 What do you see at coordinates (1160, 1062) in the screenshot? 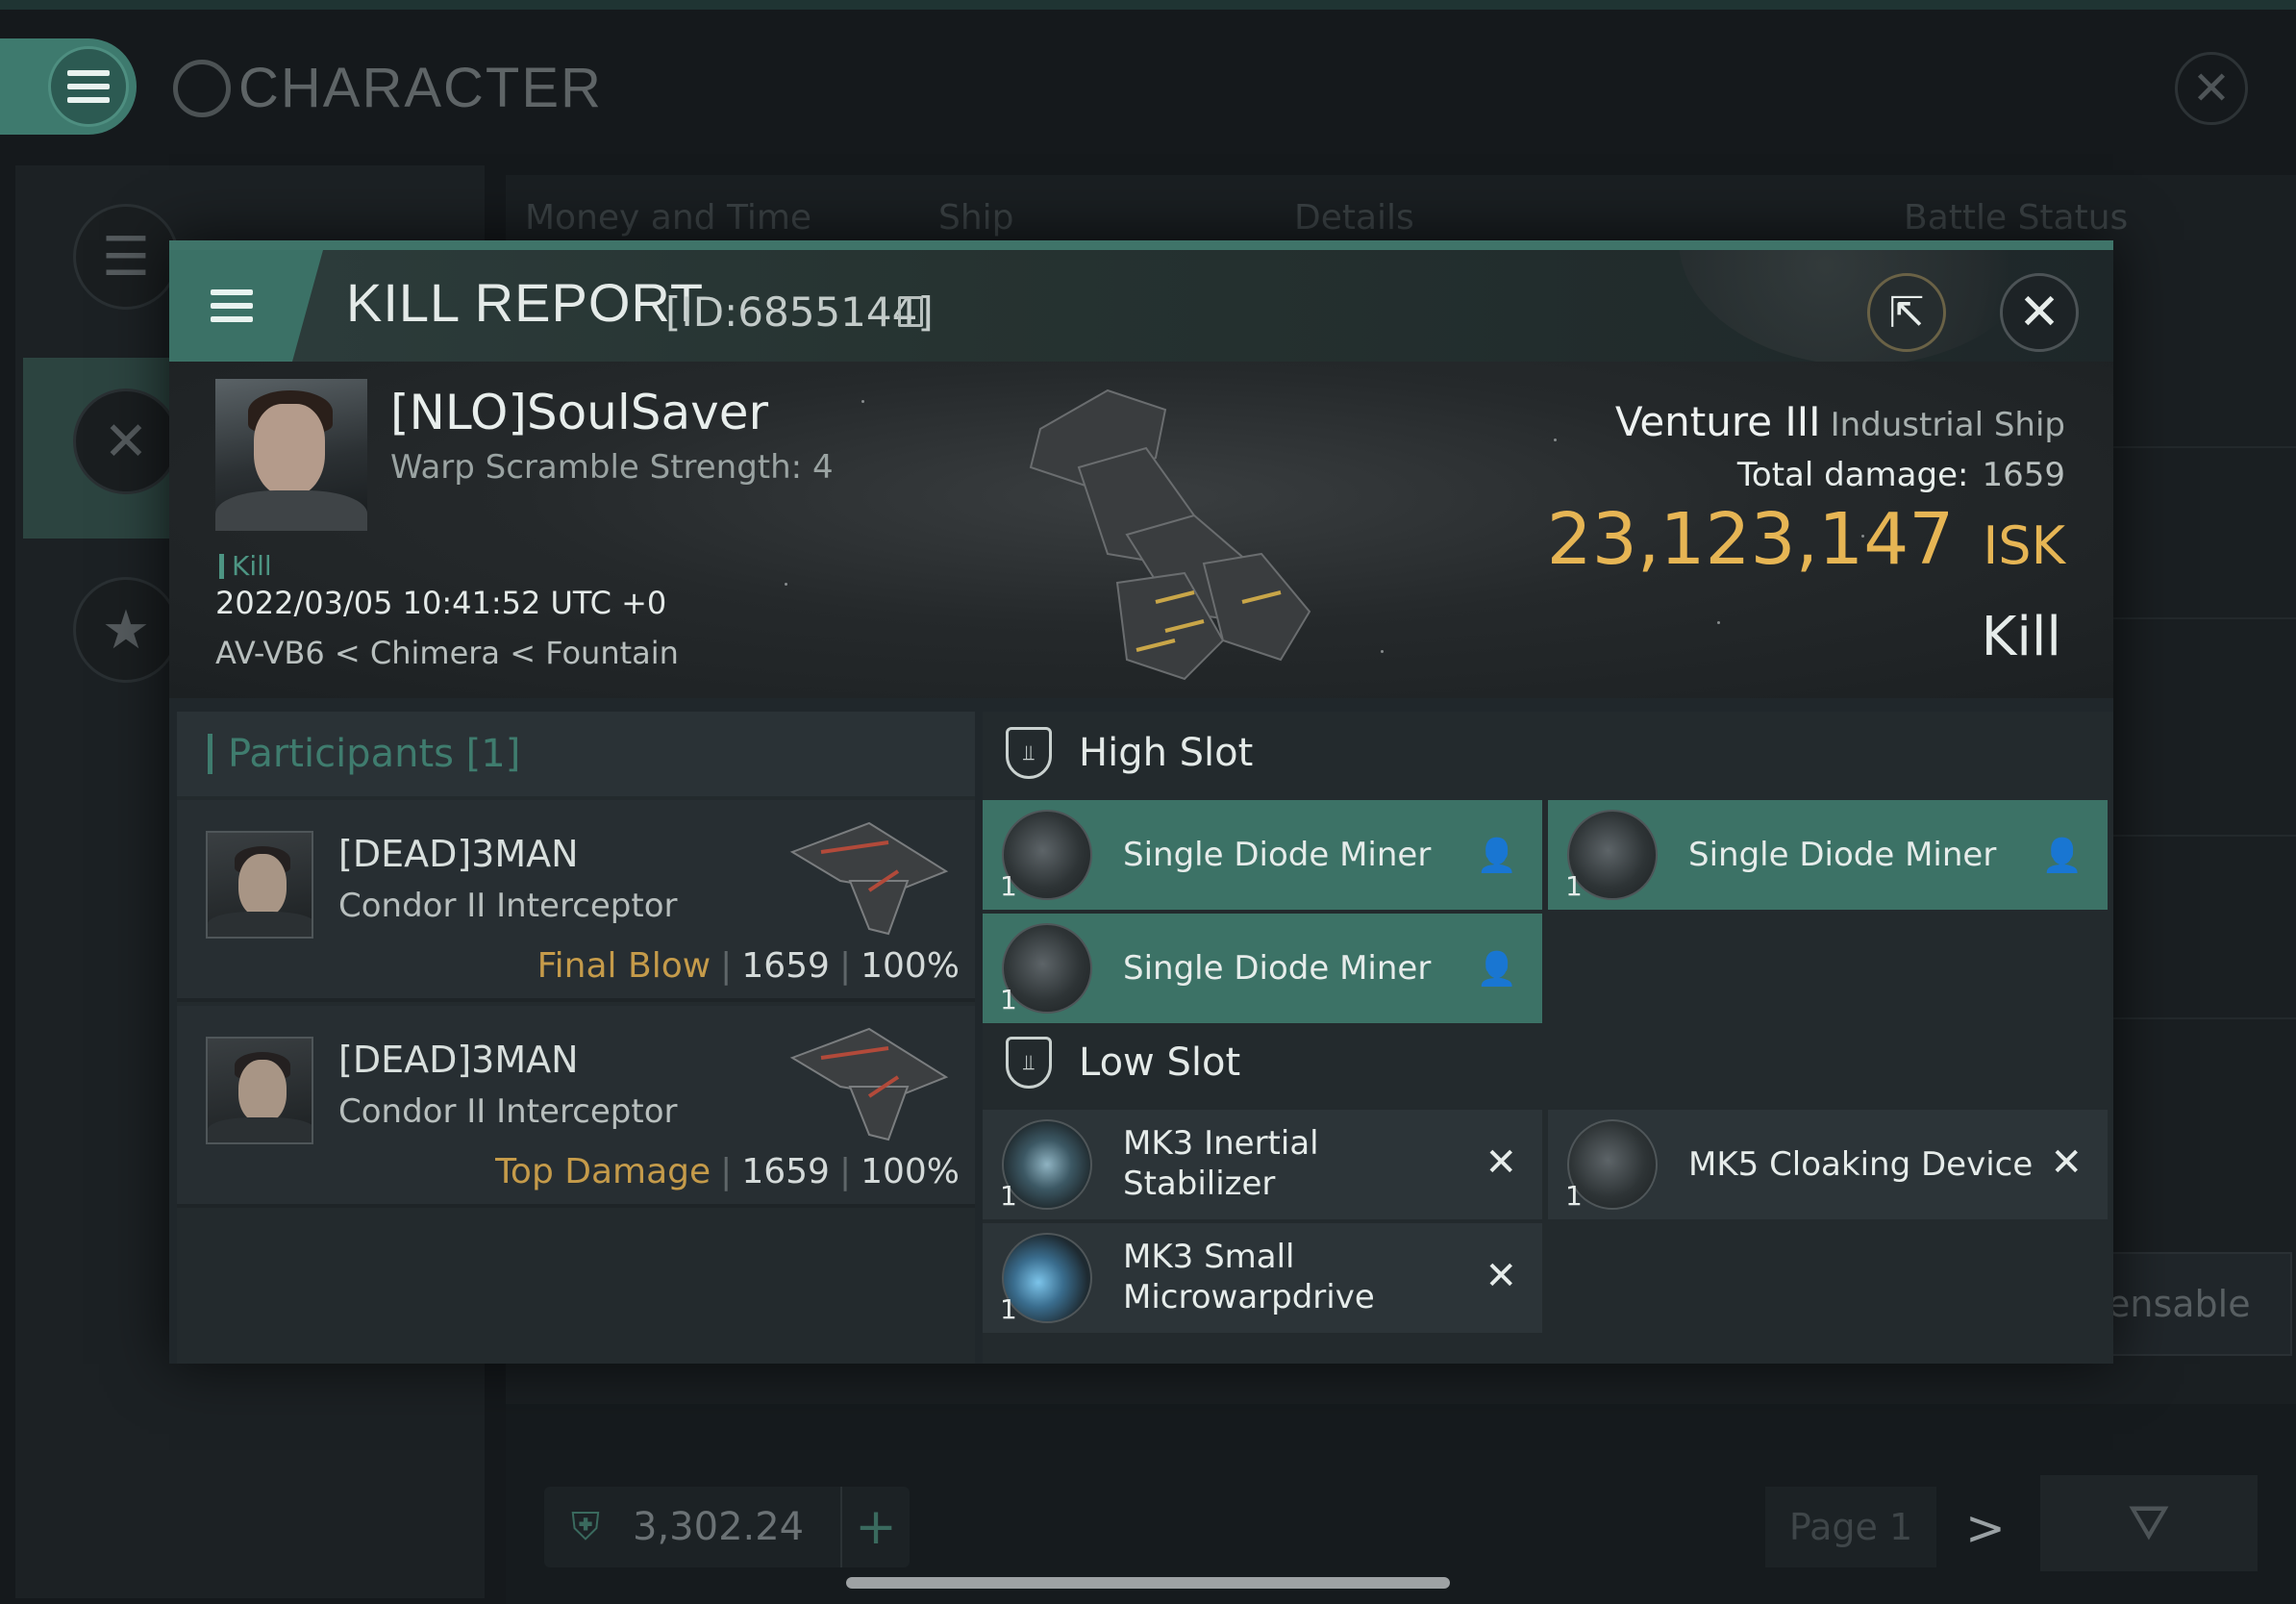
I see `low-slot-label: Low Slot` at bounding box center [1160, 1062].